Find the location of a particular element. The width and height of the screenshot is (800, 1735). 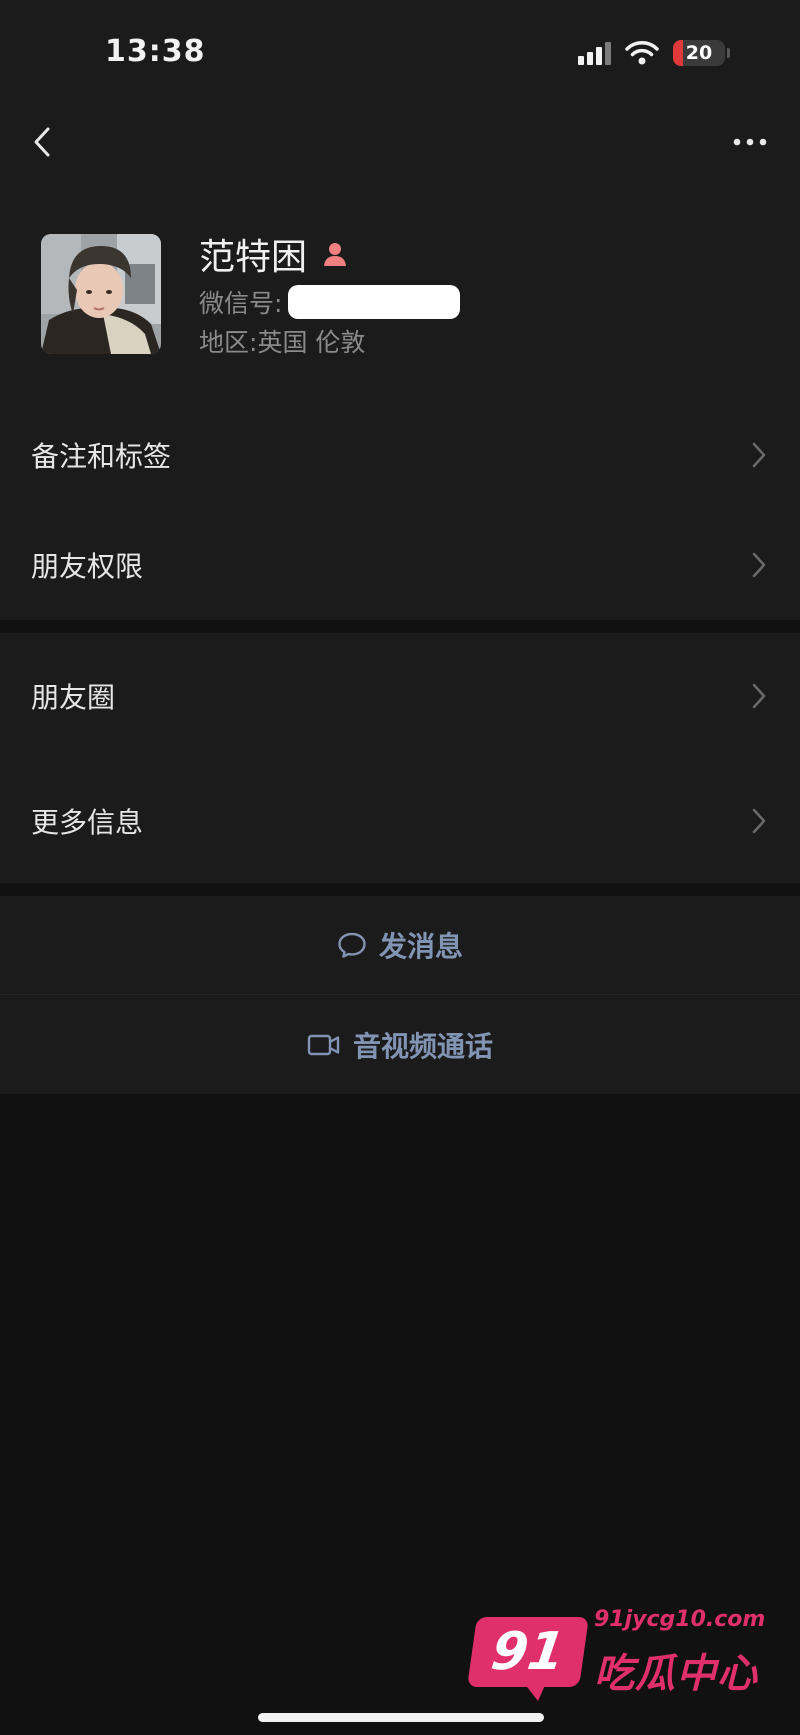

watermark-logo: 91 91jycg10.com 吃瓜中心 is located at coordinates (619, 1653).